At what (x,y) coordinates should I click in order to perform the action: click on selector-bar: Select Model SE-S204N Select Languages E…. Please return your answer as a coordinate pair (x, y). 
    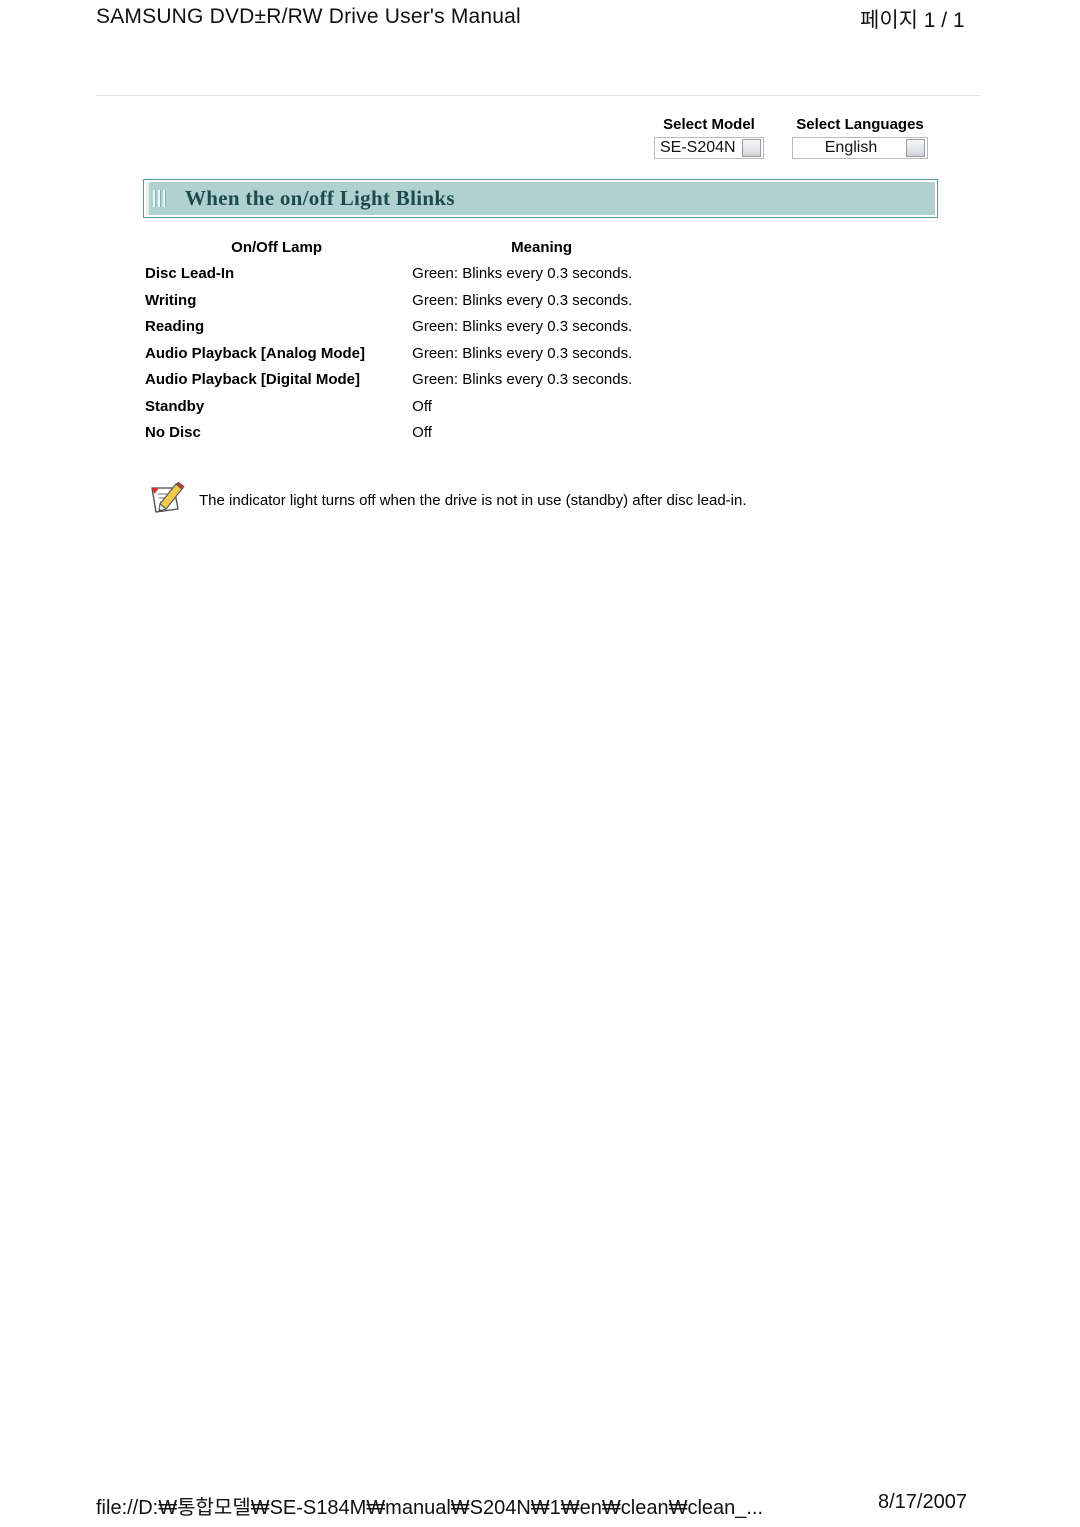
    Looking at the image, I should click on (795, 140).